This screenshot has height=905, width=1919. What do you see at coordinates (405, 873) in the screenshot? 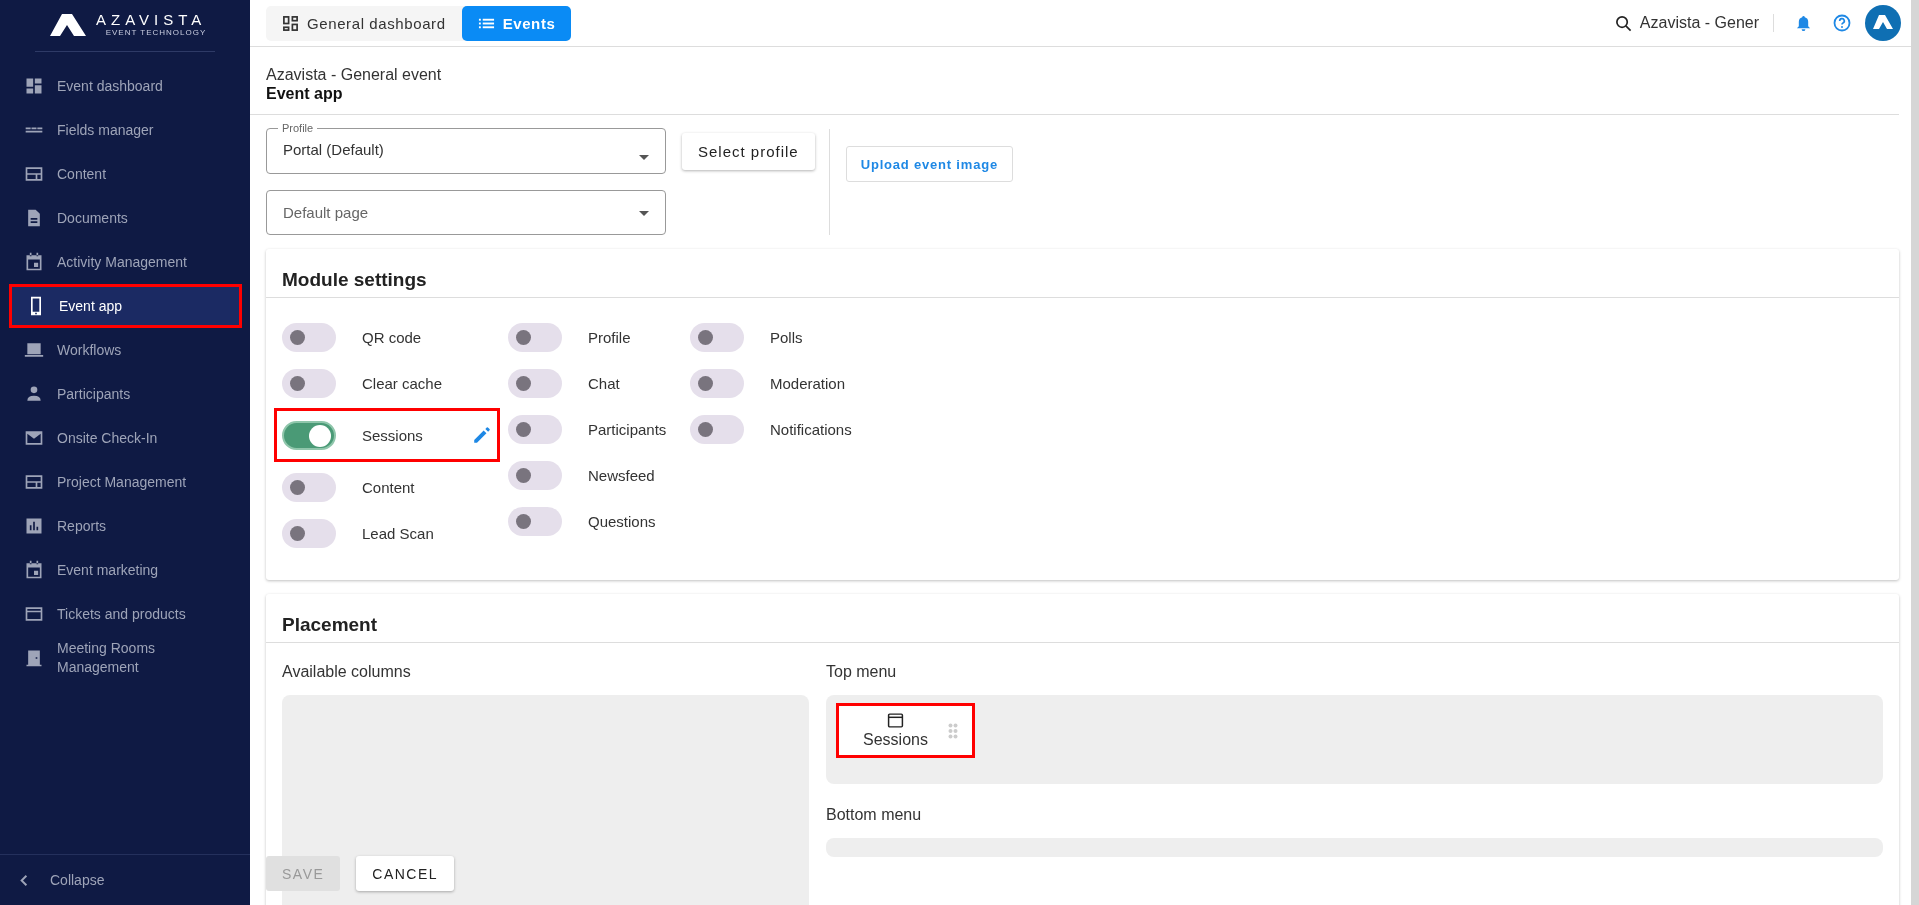
I see `cancel-button: CANCEL` at bounding box center [405, 873].